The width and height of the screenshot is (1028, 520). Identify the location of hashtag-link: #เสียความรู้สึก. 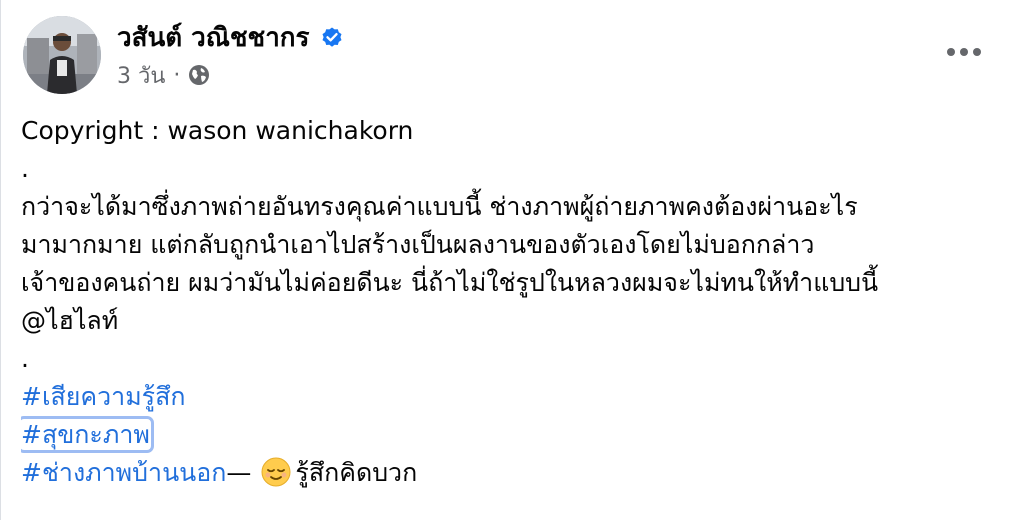
(103, 396).